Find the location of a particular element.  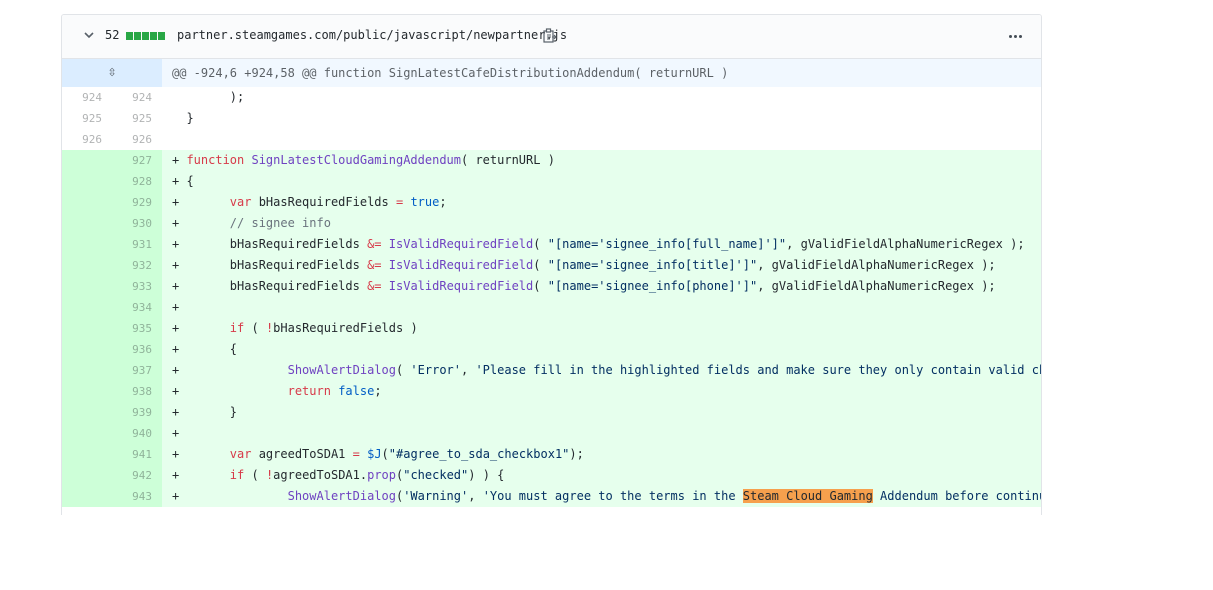

code-line: + // signee info is located at coordinates (251, 223).